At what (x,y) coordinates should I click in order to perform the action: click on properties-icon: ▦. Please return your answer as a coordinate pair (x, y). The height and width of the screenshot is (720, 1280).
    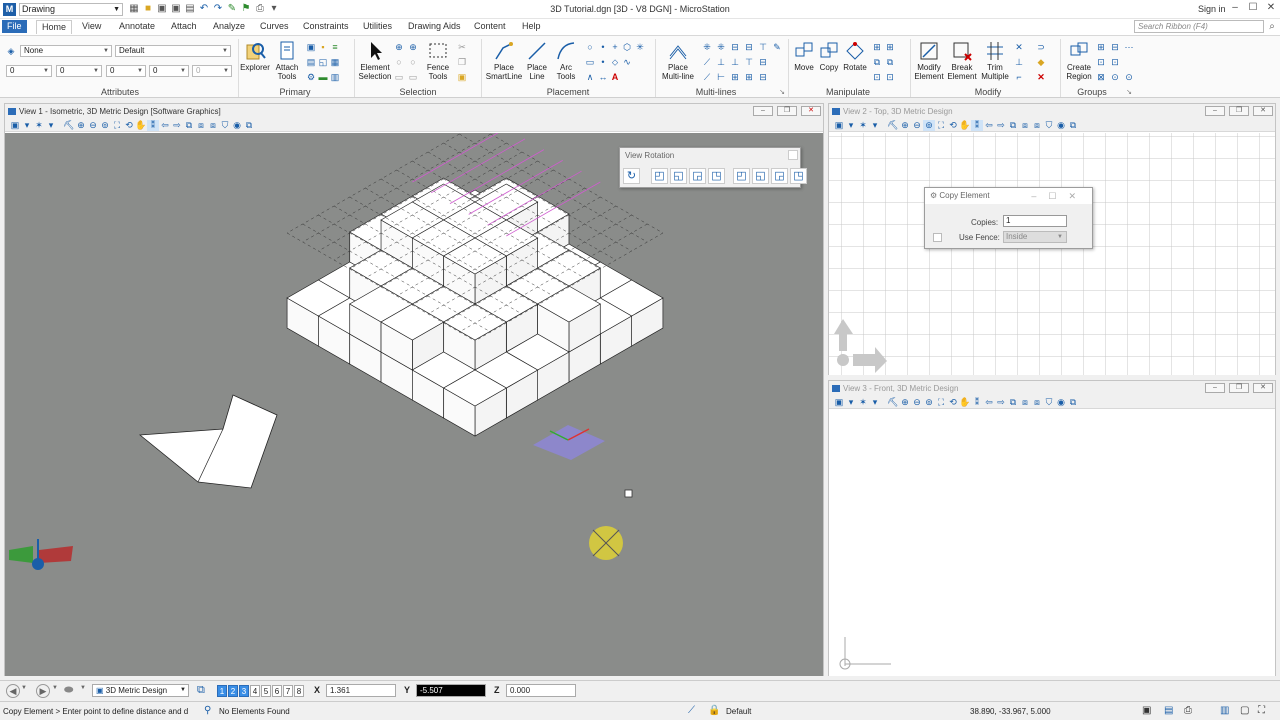
    Looking at the image, I should click on (335, 62).